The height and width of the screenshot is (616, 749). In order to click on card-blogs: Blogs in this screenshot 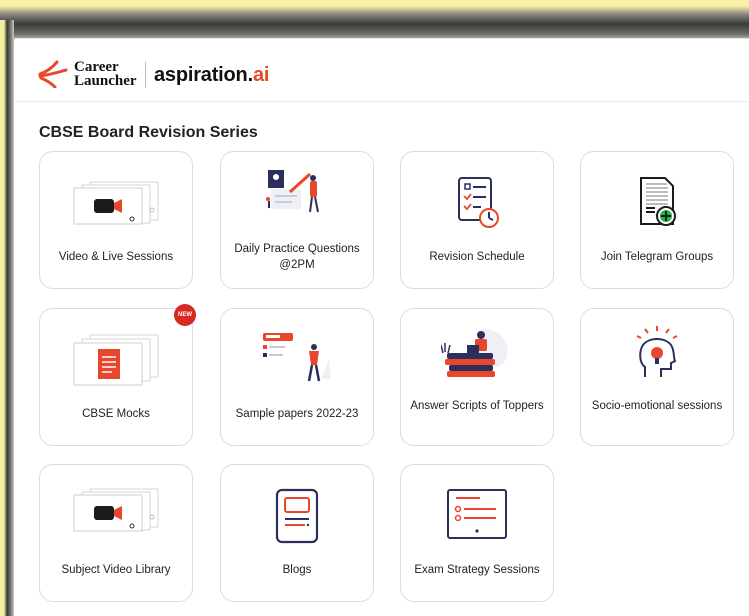, I will do `click(297, 533)`.